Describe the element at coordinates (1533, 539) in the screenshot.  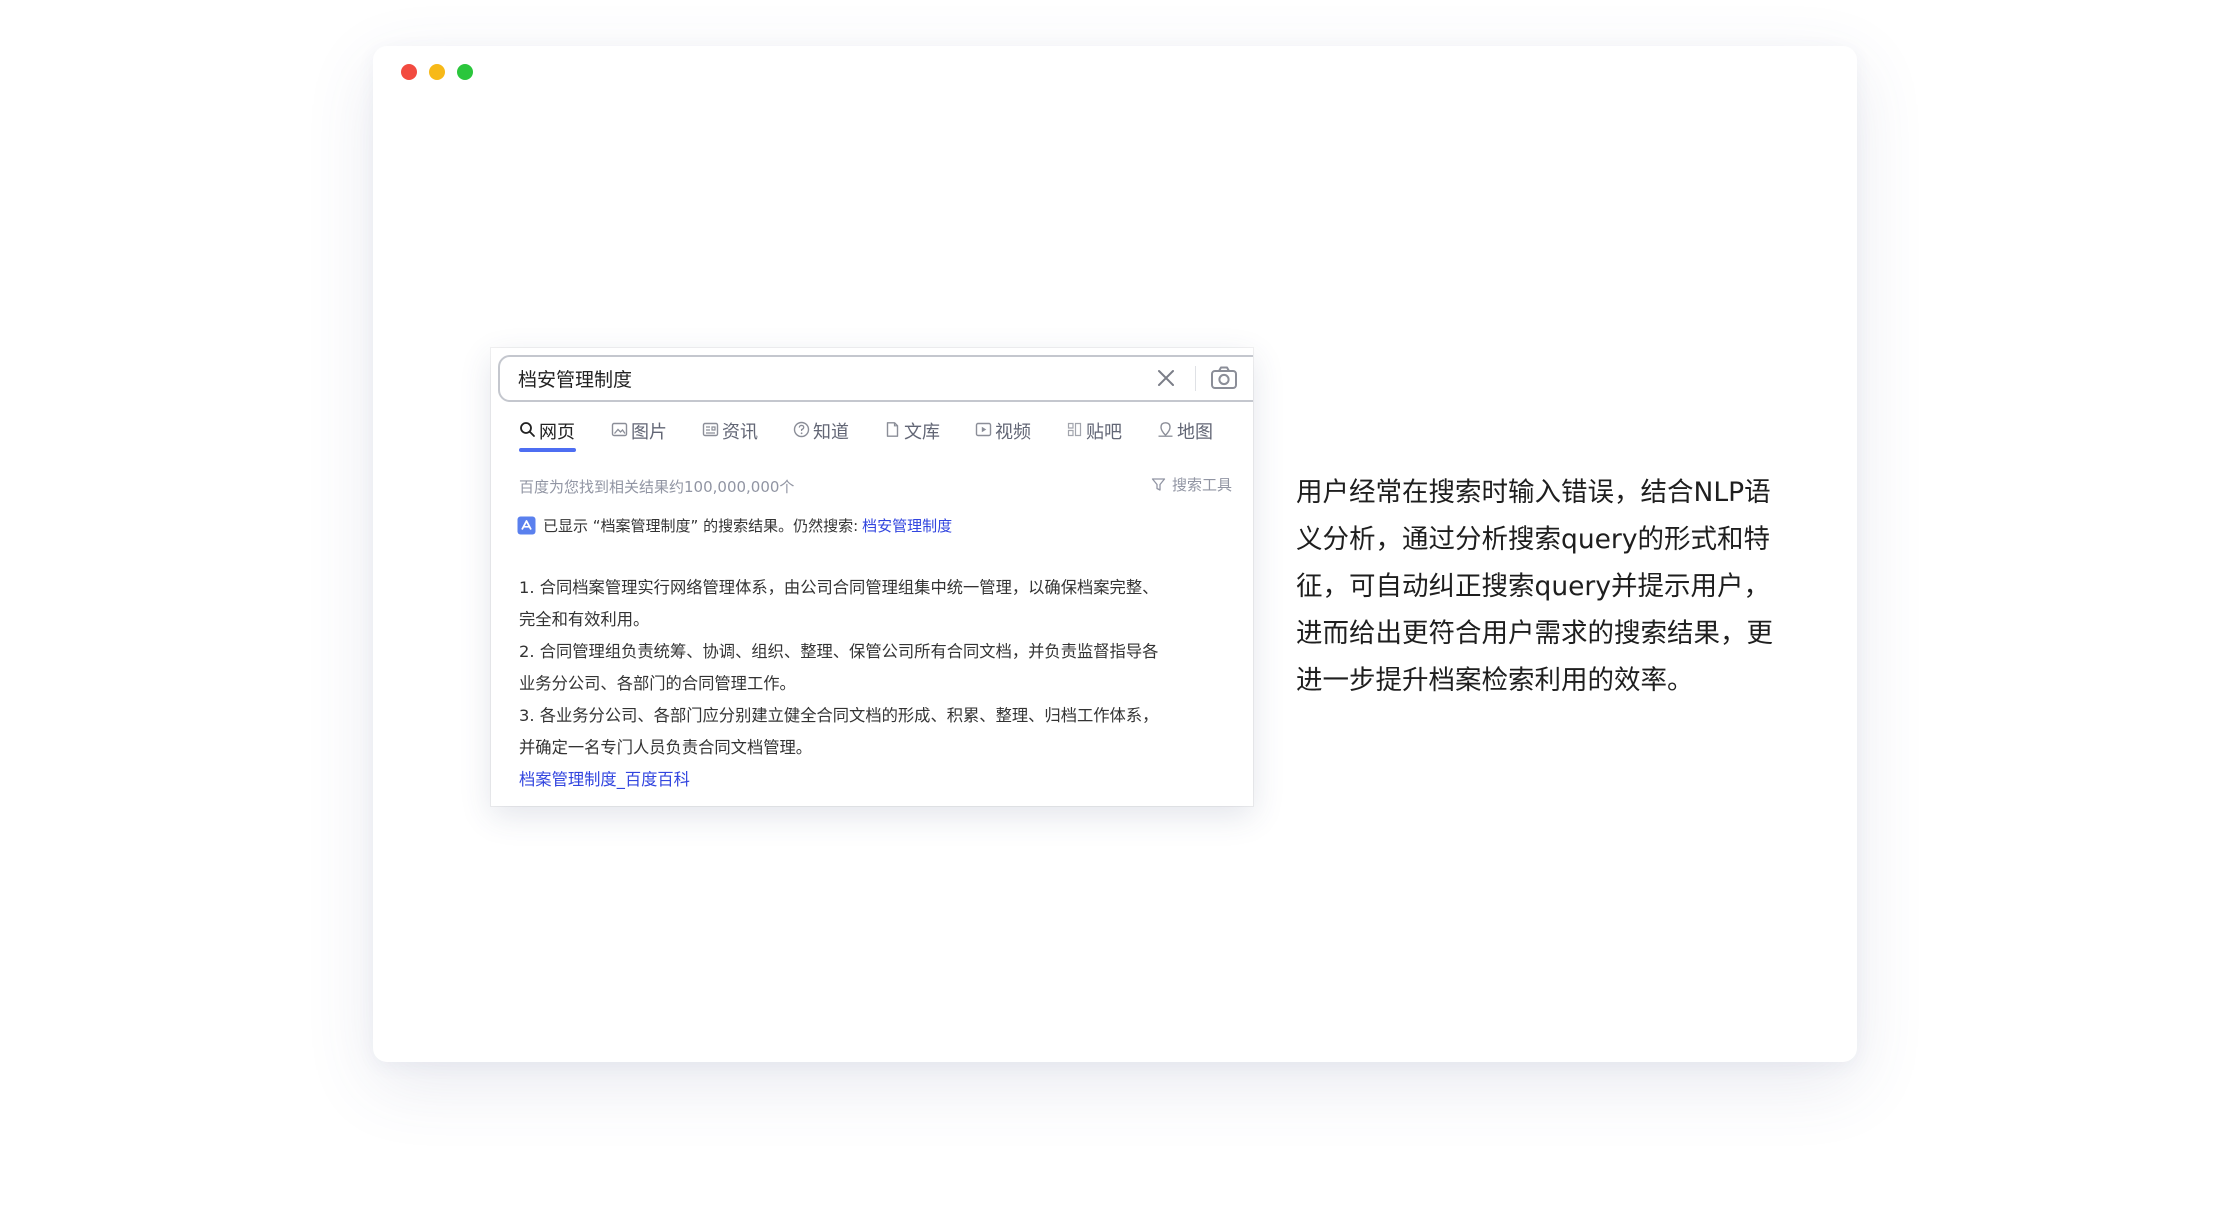
I see `description-line: 义分析，通过分析搜索query的形式和特` at that location.